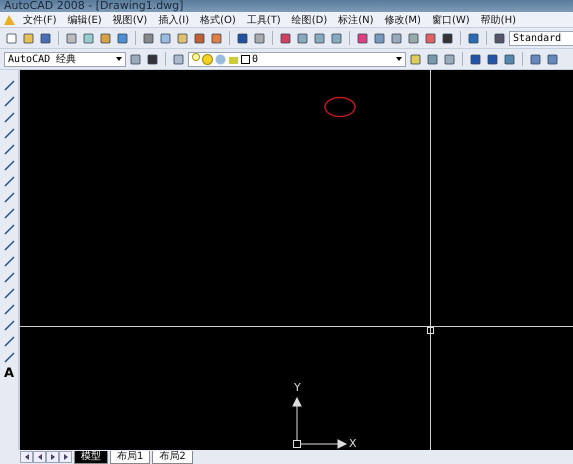  What do you see at coordinates (172, 457) in the screenshot?
I see `layout-tab: 布局2` at bounding box center [172, 457].